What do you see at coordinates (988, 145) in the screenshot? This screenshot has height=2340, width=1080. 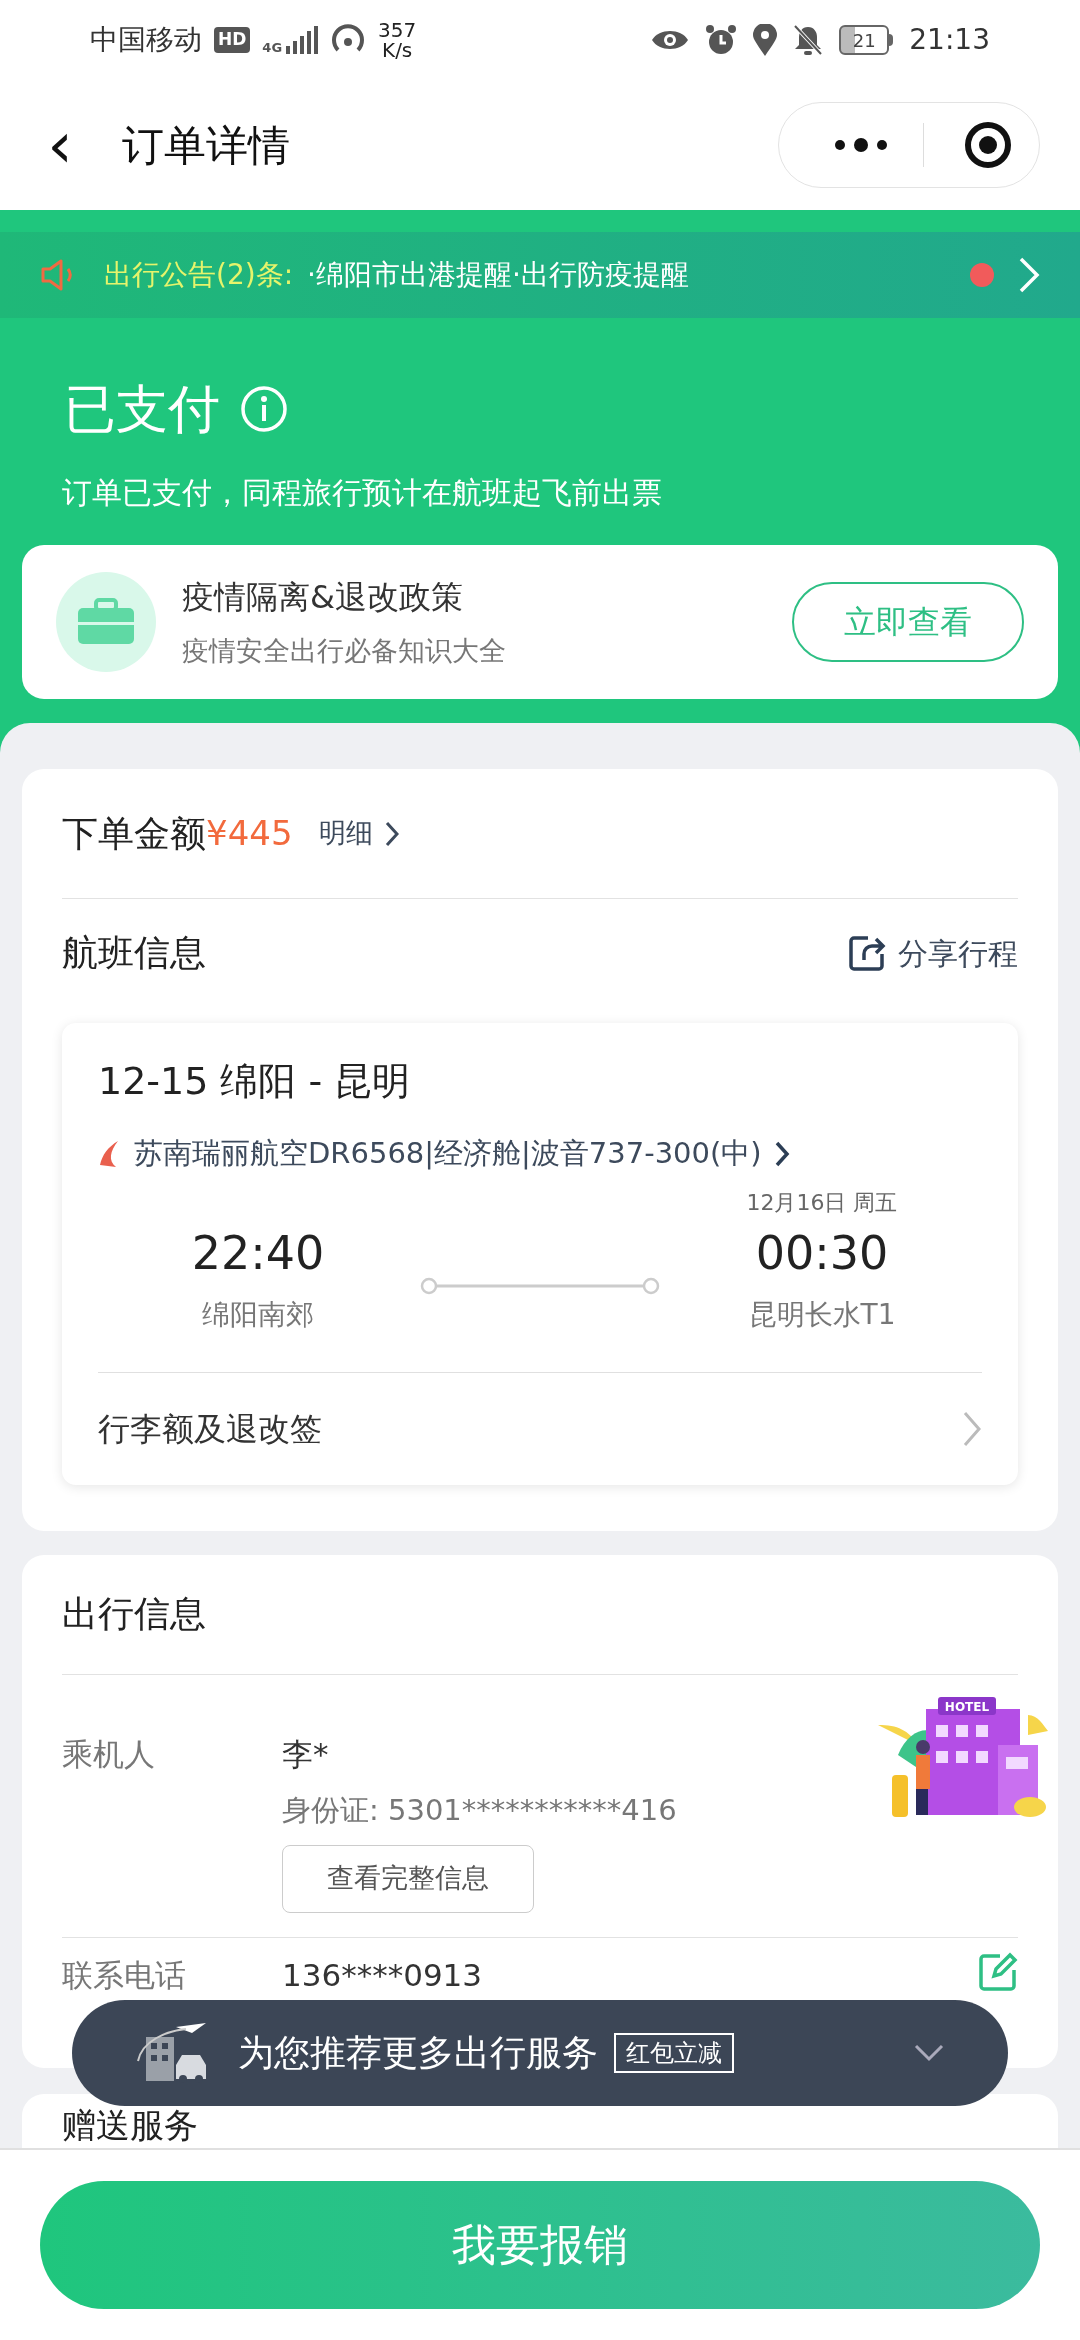 I see `close-icon` at bounding box center [988, 145].